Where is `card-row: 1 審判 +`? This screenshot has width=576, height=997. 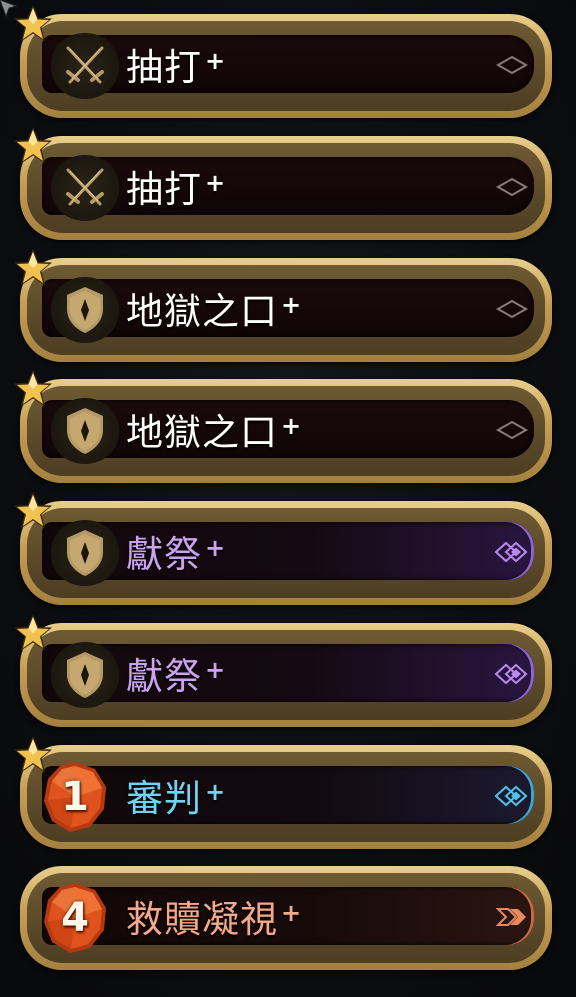
card-row: 1 審判 + is located at coordinates (283, 792).